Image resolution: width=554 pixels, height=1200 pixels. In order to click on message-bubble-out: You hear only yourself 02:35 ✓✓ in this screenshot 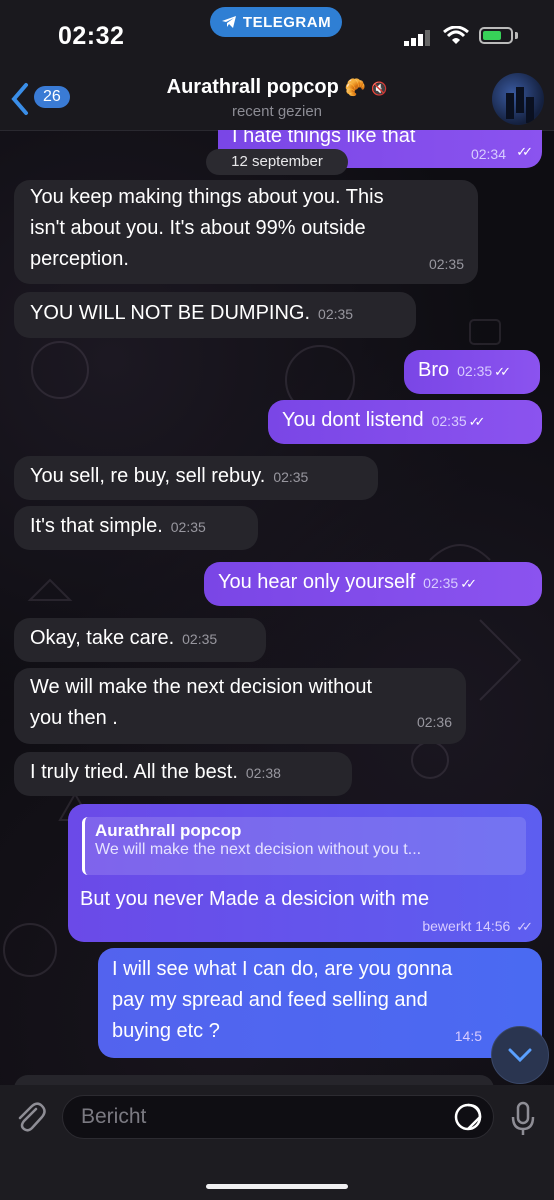, I will do `click(373, 584)`.